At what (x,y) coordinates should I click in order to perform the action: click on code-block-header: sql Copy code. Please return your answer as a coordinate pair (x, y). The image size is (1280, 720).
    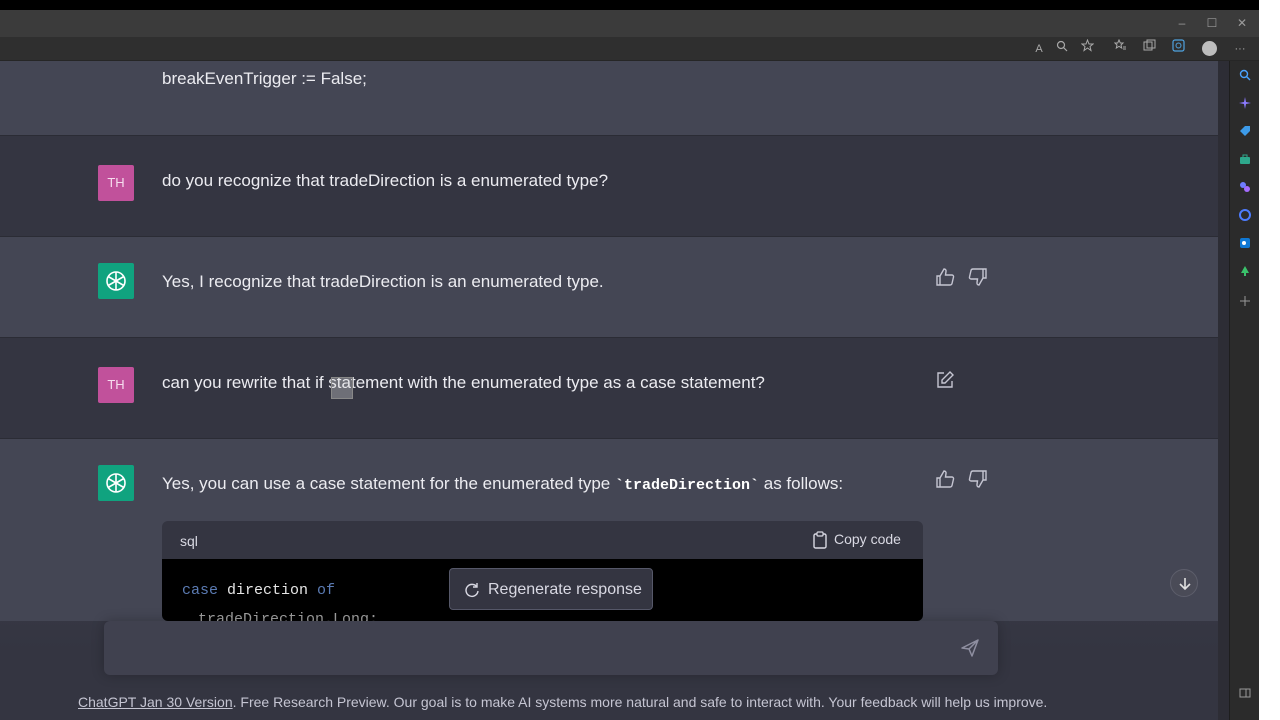
    Looking at the image, I should click on (542, 540).